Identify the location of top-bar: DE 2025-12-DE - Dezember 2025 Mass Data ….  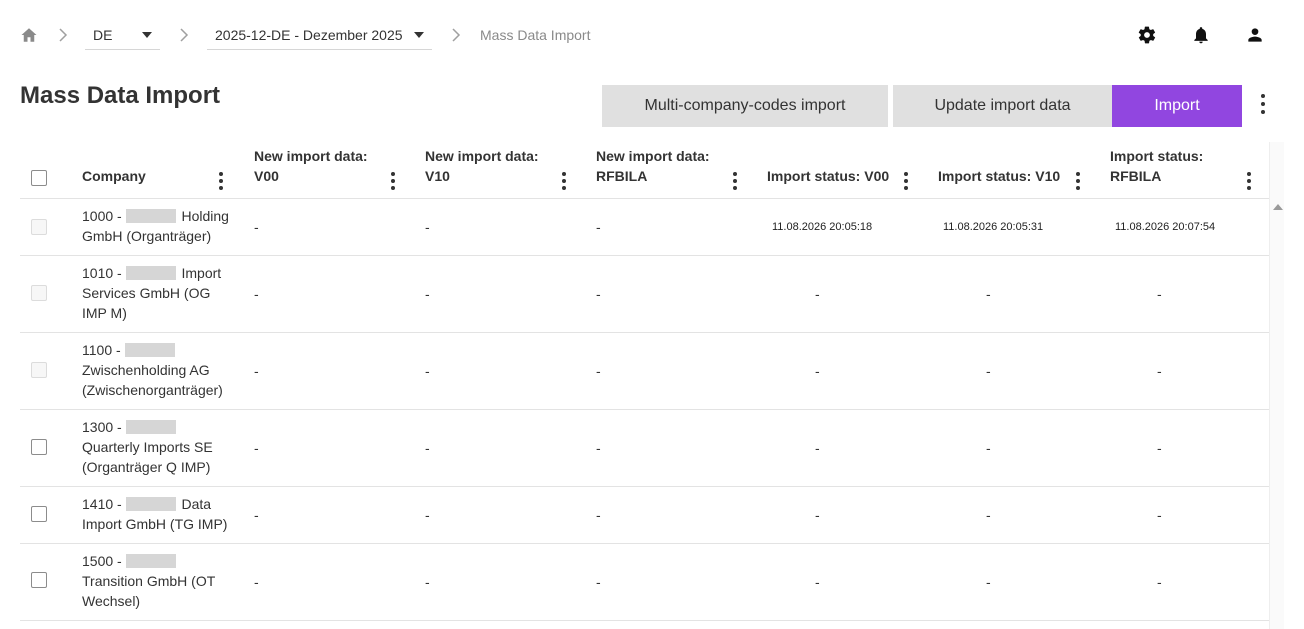
(652, 35).